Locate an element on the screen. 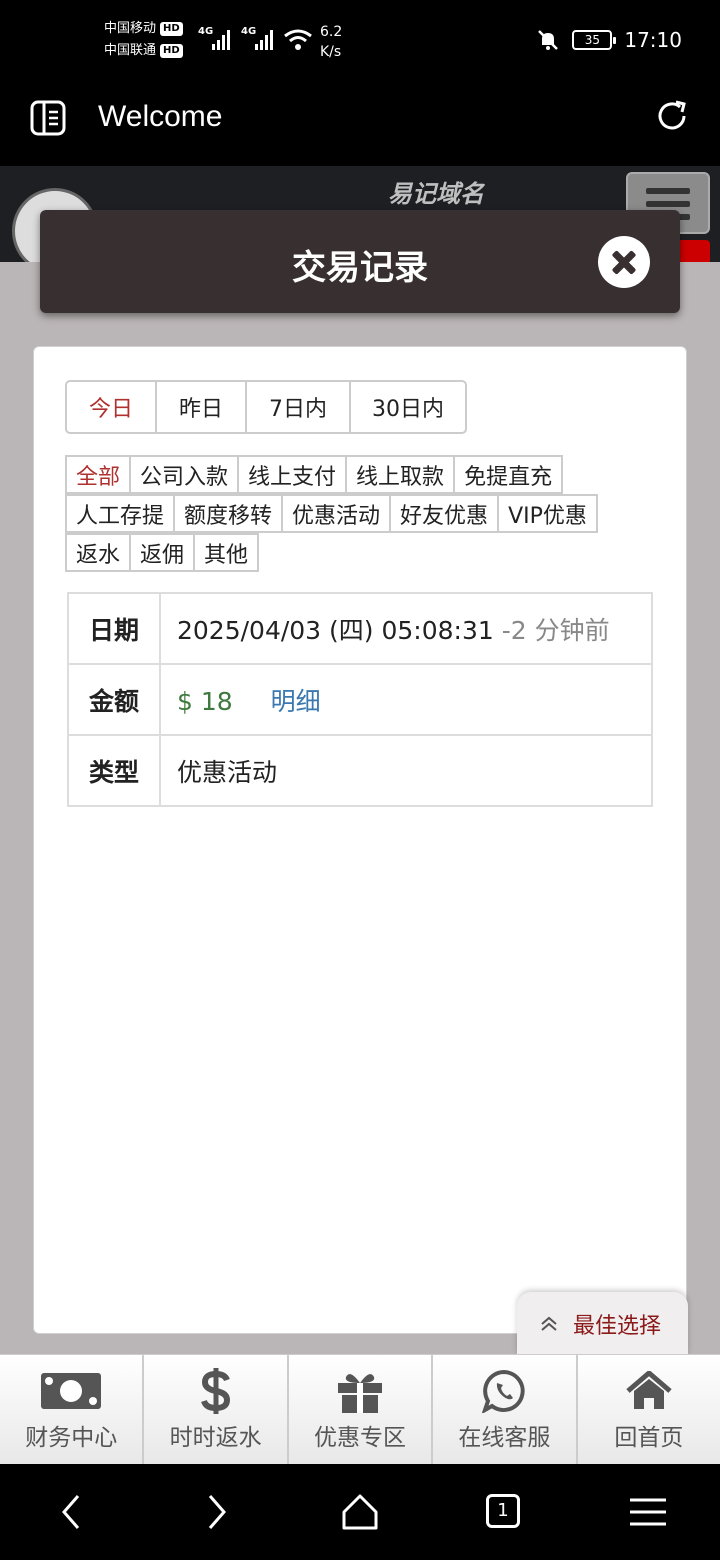 This screenshot has width=720, height=1560. best-choice-label: 最佳选择 is located at coordinates (617, 1326).